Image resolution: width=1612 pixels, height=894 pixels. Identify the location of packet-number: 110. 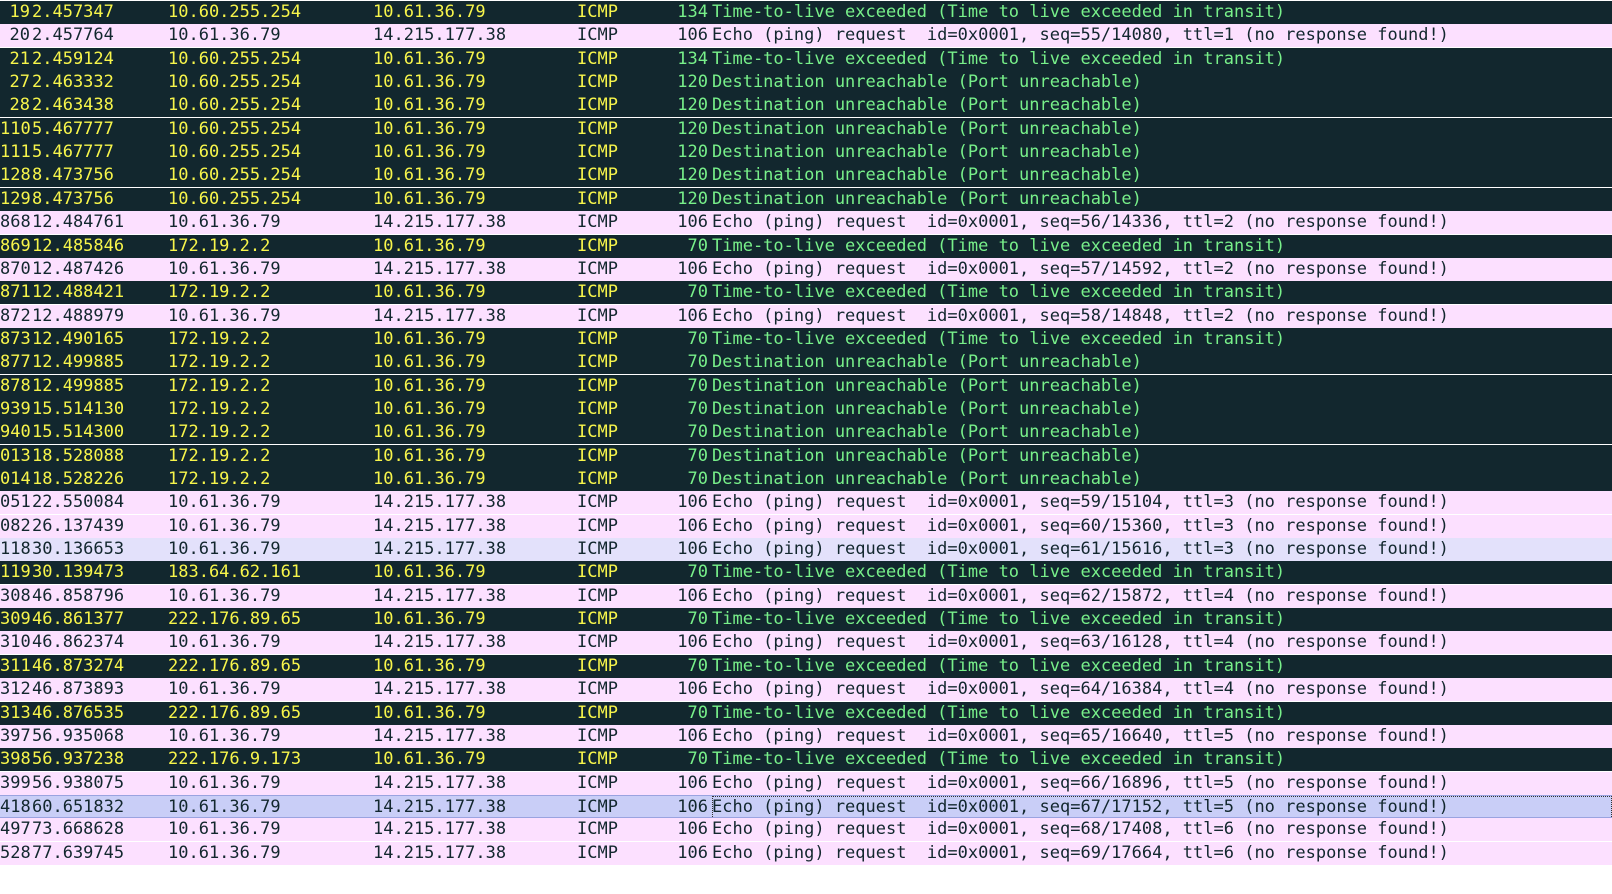
(15, 129).